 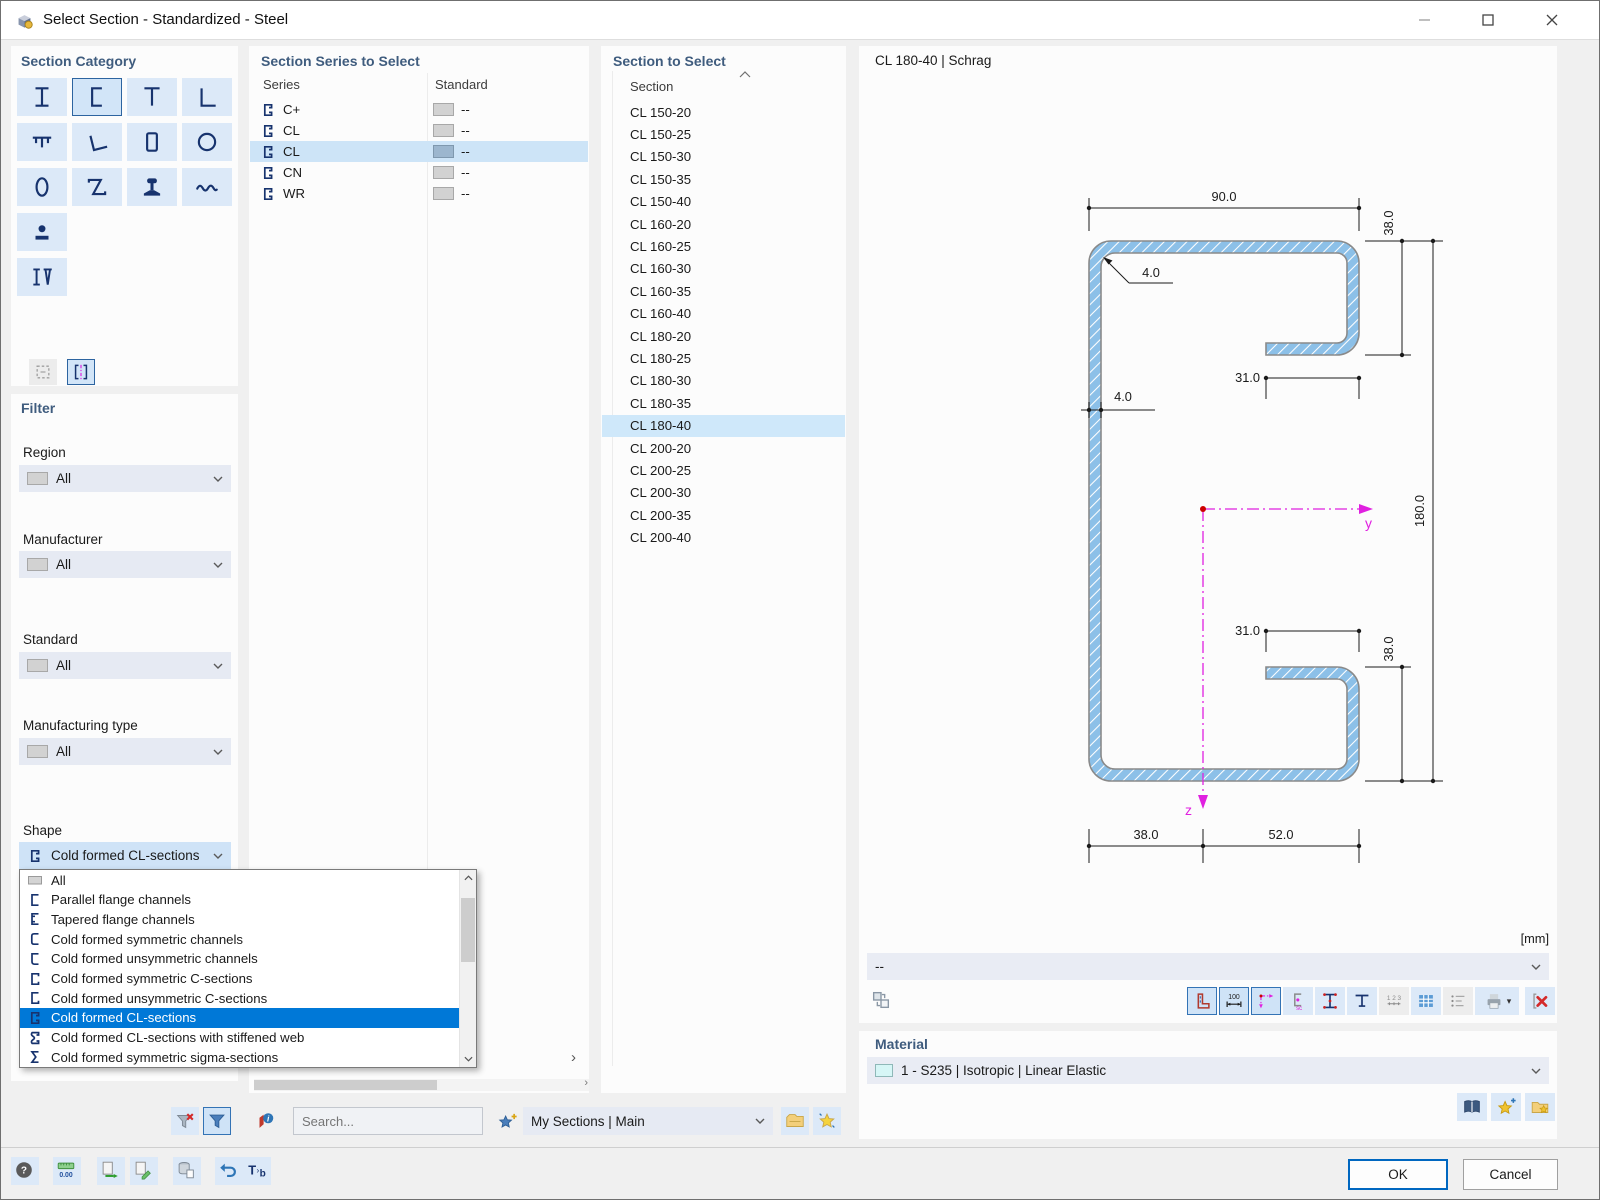 I want to click on group-open-button, so click(x=795, y=1121).